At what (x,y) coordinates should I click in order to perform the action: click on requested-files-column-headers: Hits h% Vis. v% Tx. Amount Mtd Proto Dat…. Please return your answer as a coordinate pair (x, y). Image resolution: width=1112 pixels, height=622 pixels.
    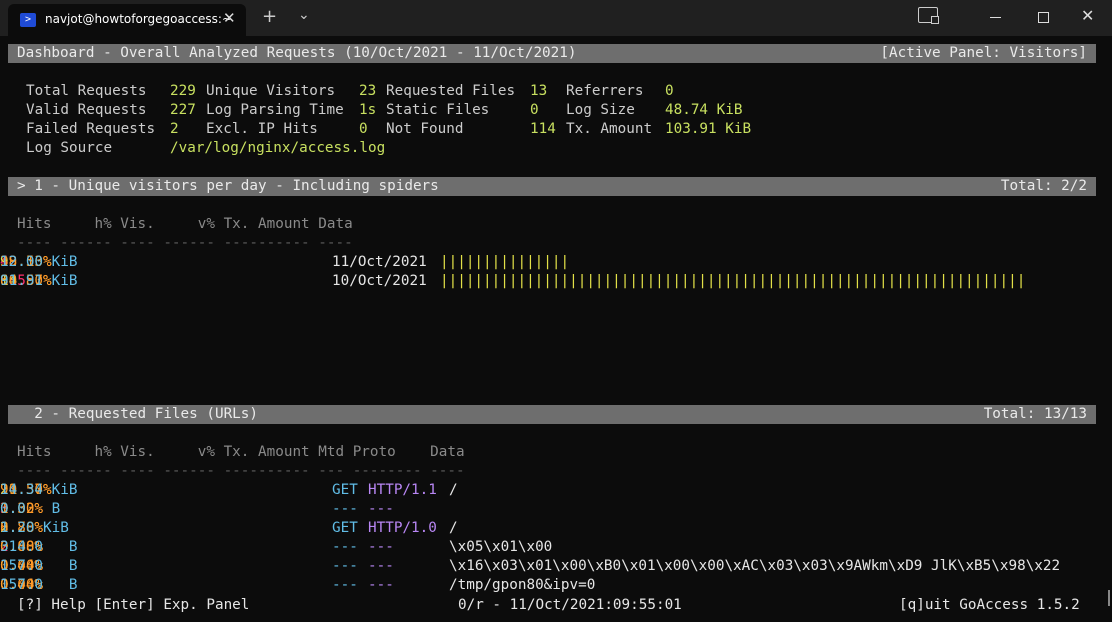
    Looking at the image, I should click on (241, 452).